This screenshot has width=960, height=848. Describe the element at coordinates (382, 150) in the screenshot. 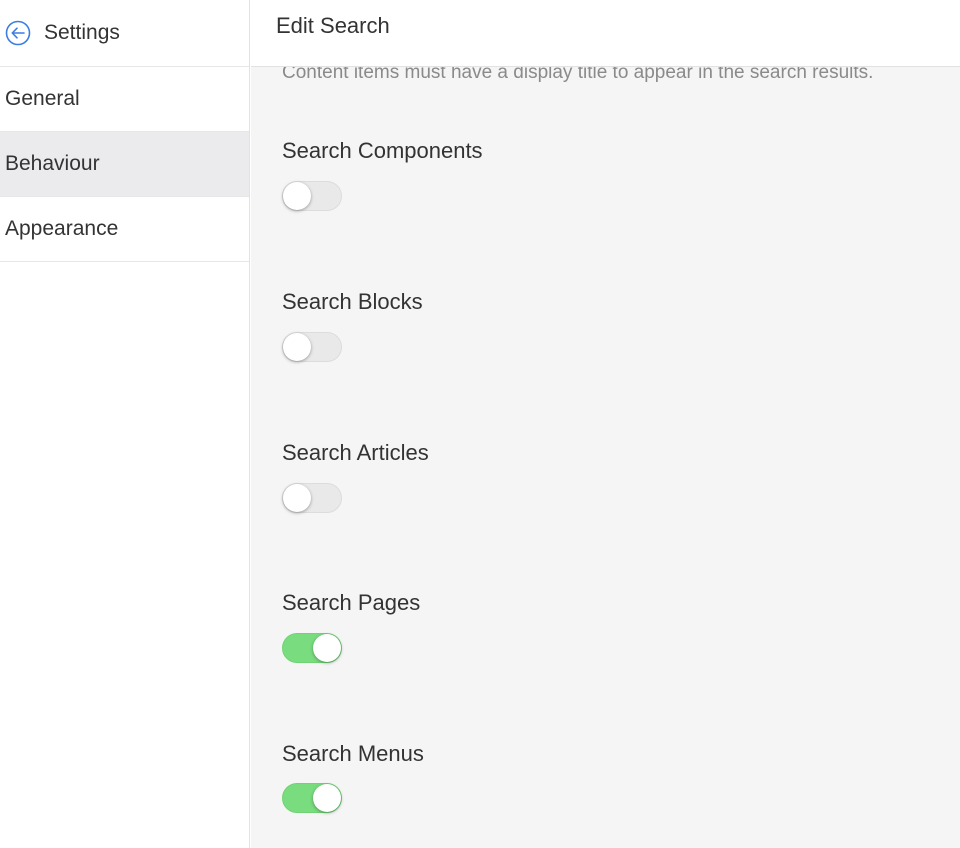

I see `setting-label-search-components: Search Components` at that location.